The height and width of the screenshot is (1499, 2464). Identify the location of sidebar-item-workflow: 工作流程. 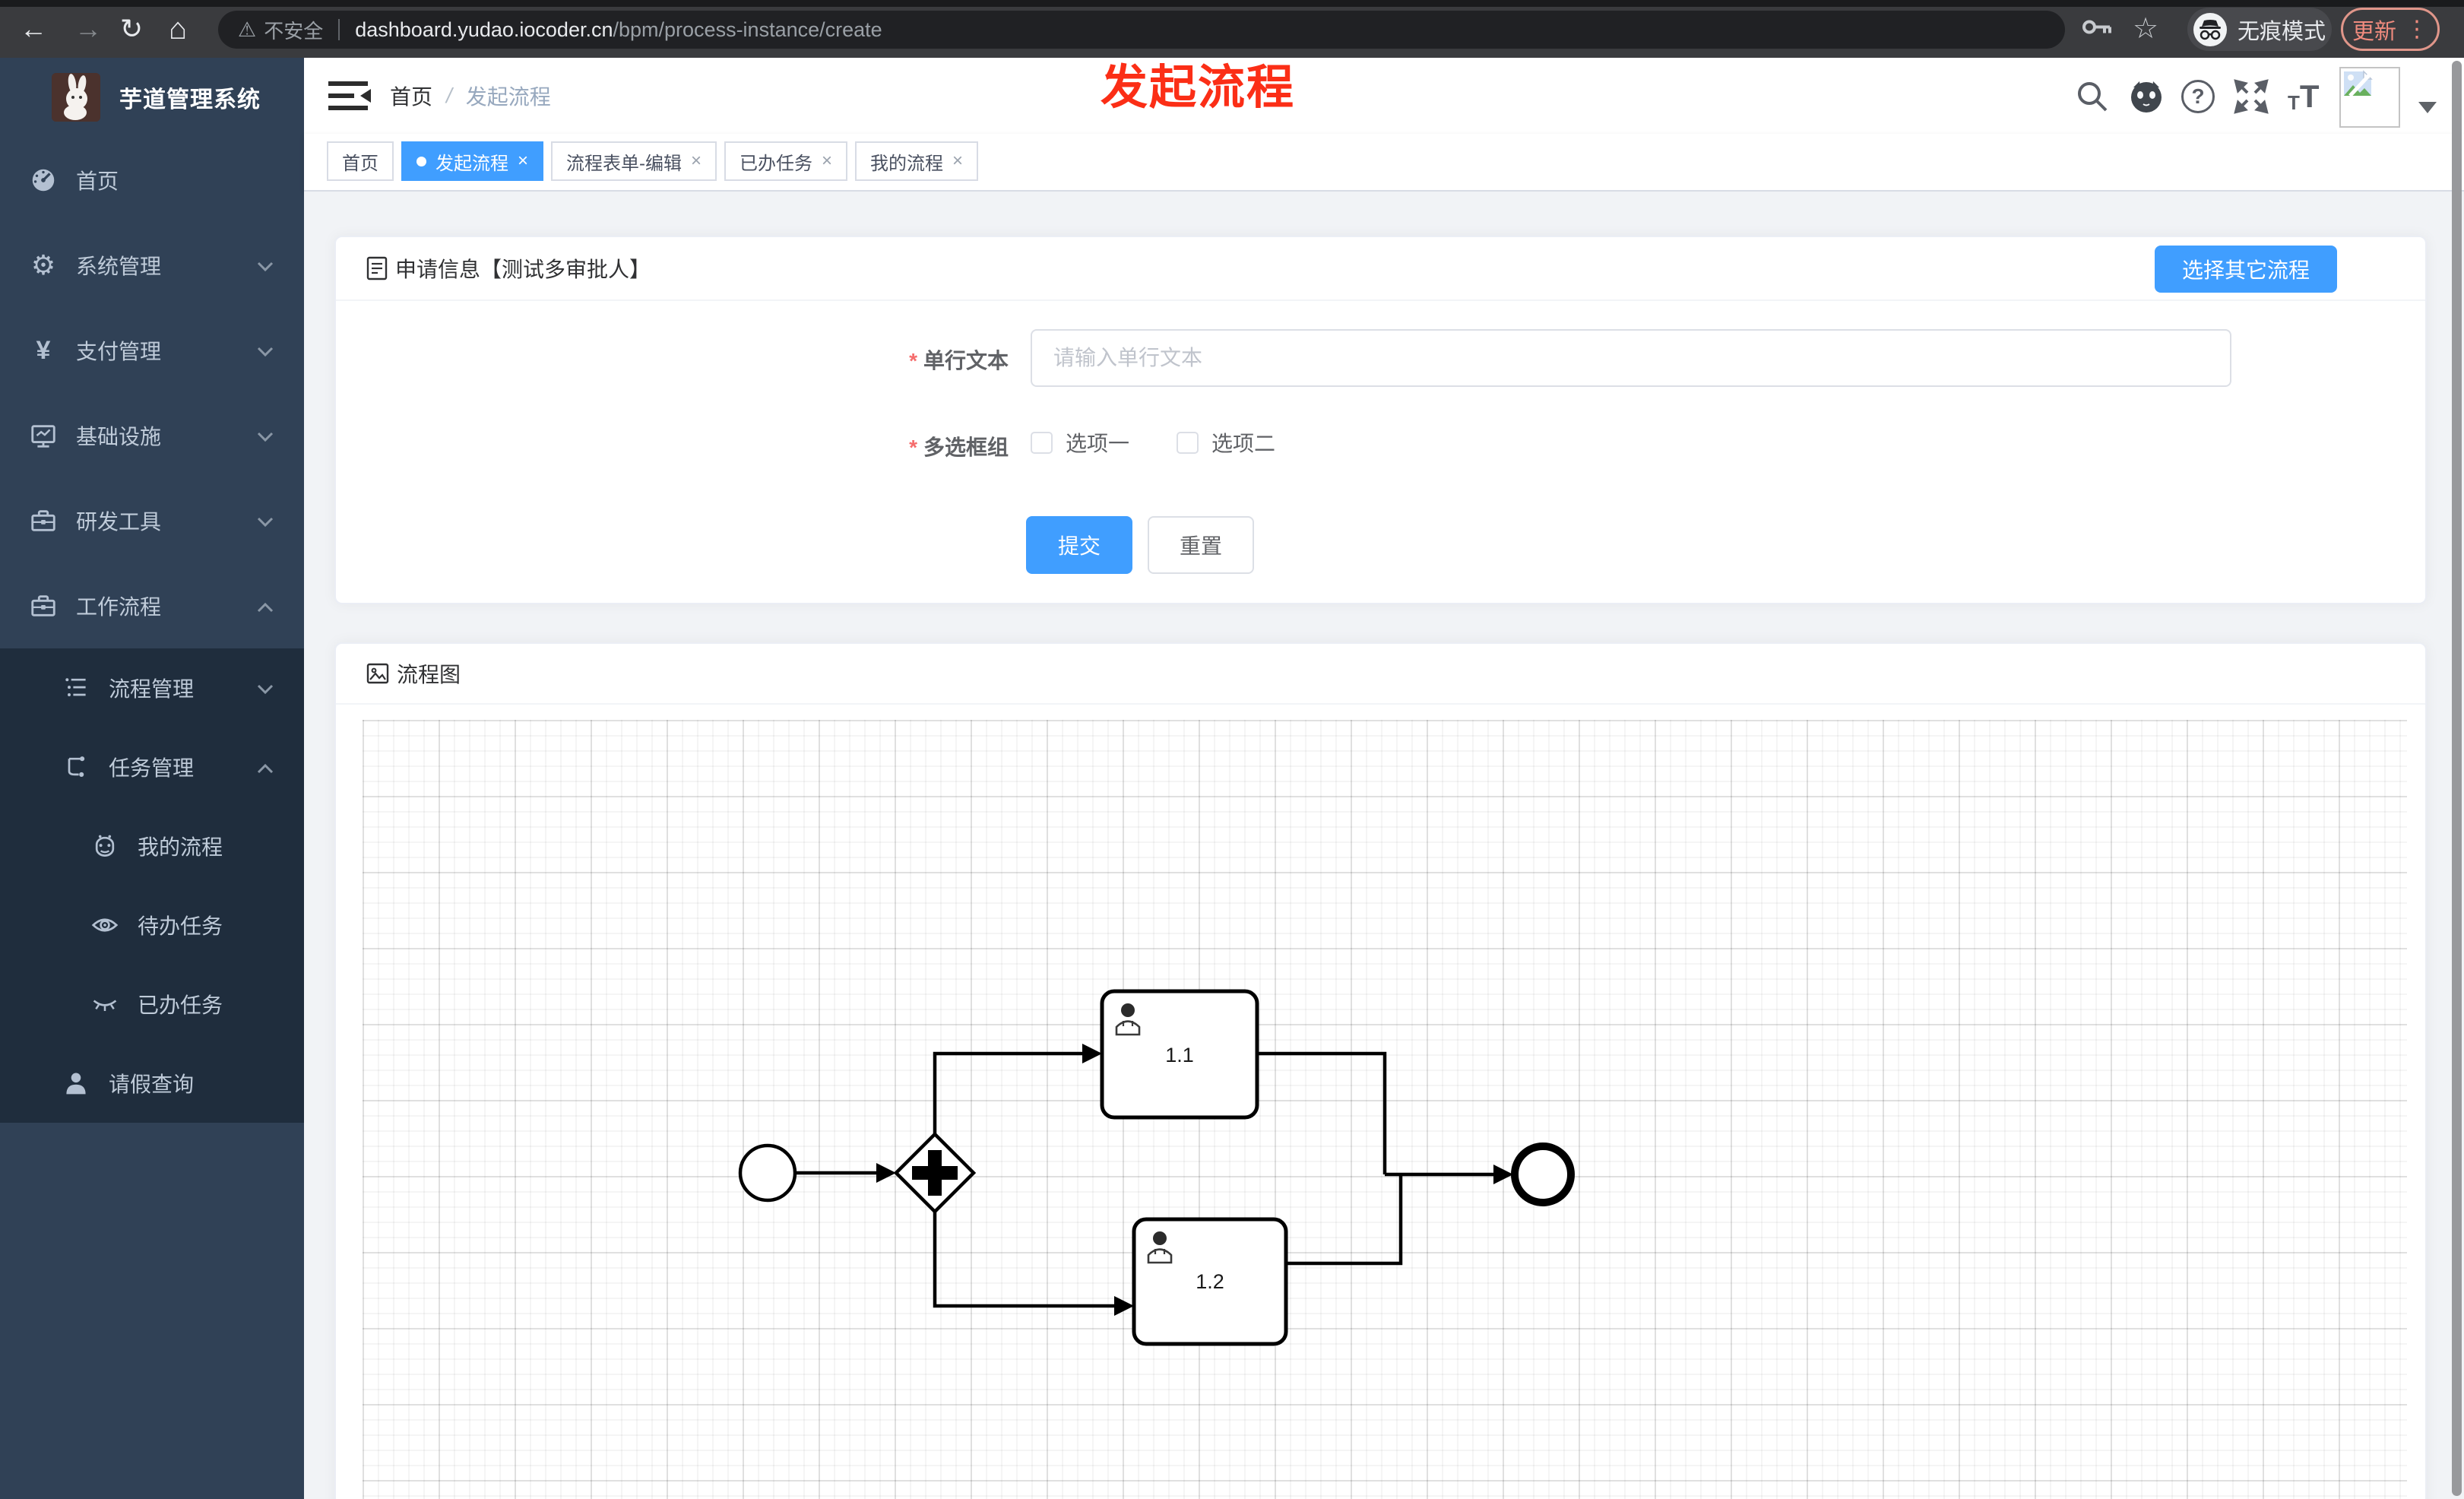
(152, 605).